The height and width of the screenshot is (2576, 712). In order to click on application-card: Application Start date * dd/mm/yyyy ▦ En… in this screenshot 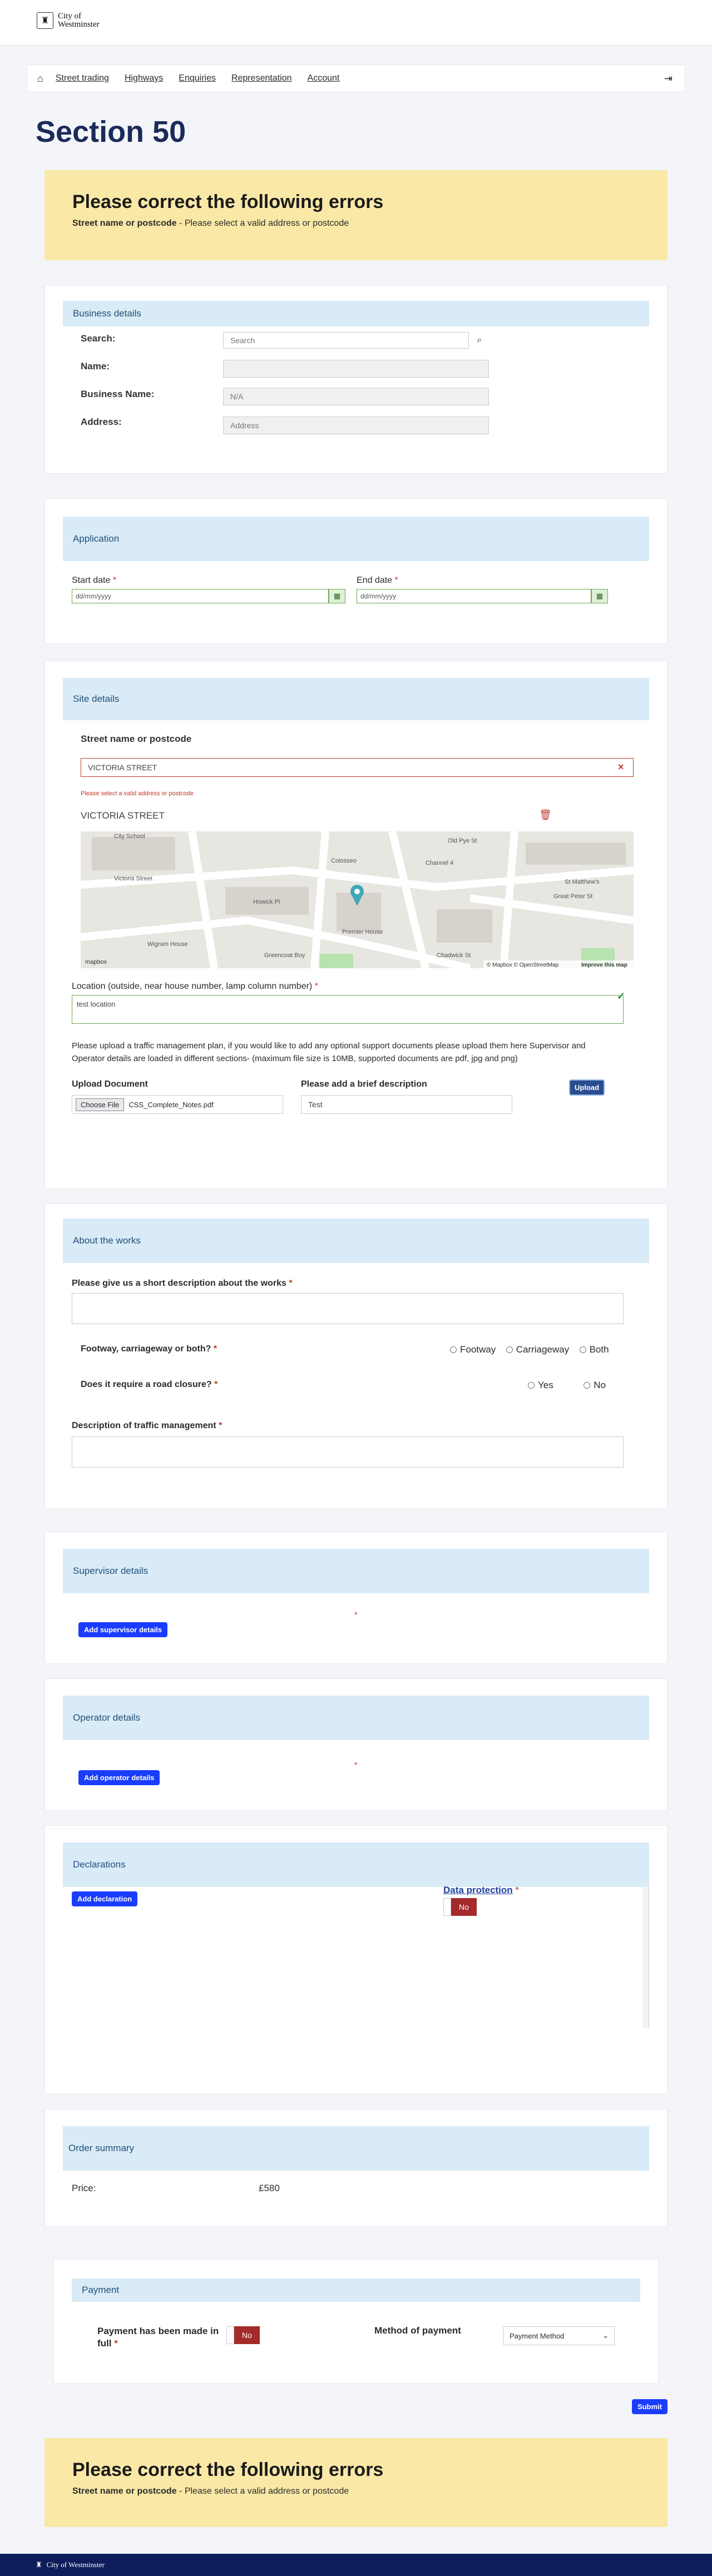, I will do `click(356, 571)`.